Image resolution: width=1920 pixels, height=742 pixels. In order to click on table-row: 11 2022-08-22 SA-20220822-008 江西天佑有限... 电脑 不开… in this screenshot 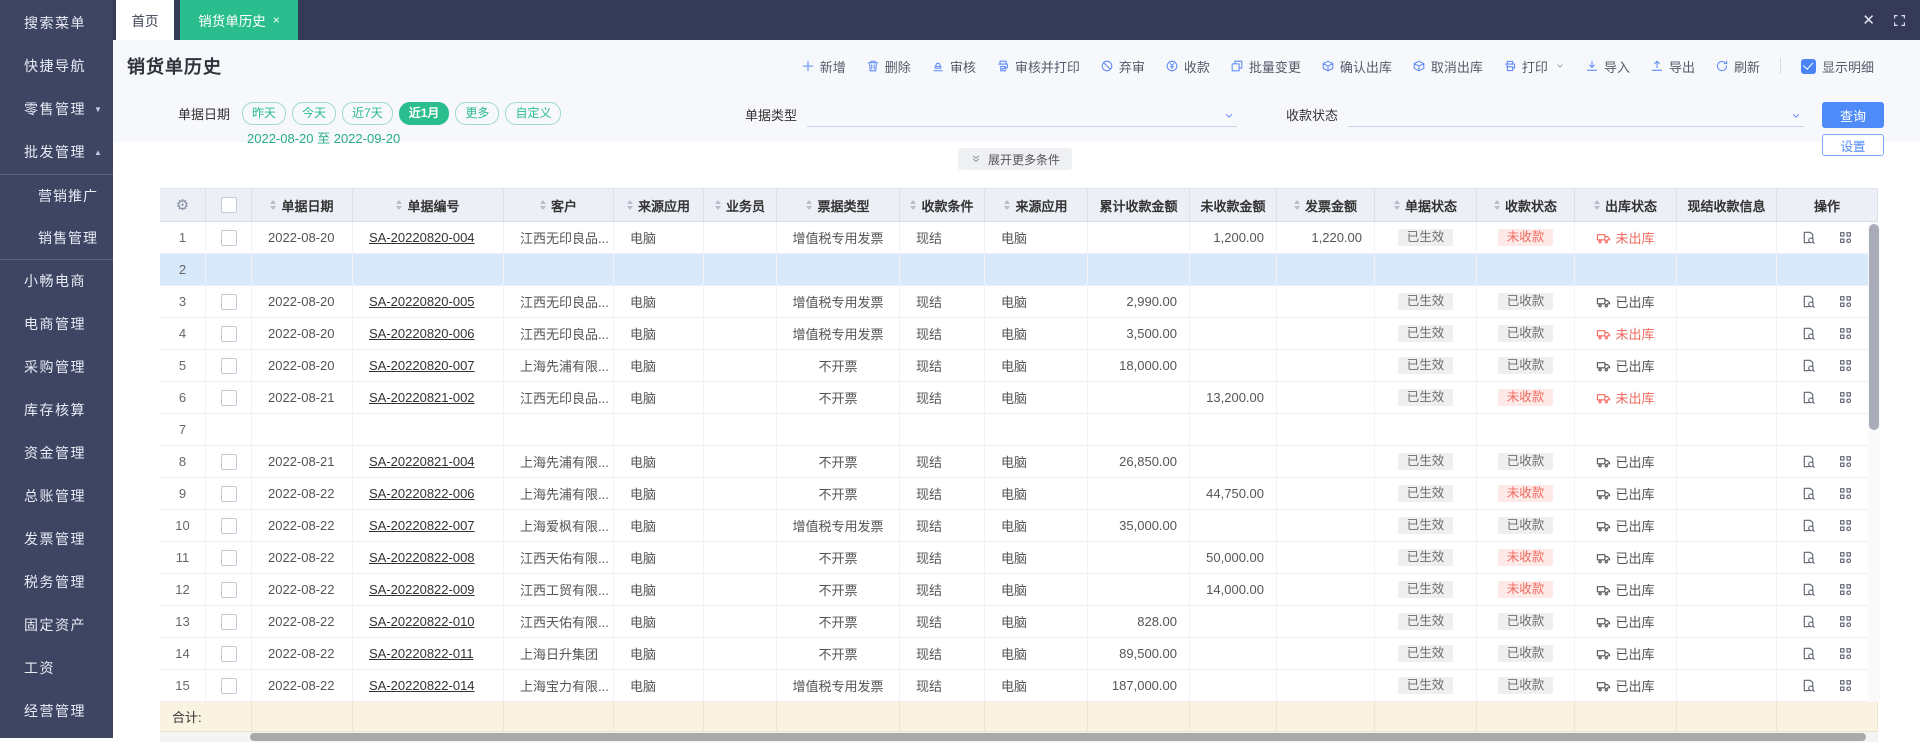, I will do `click(1019, 558)`.